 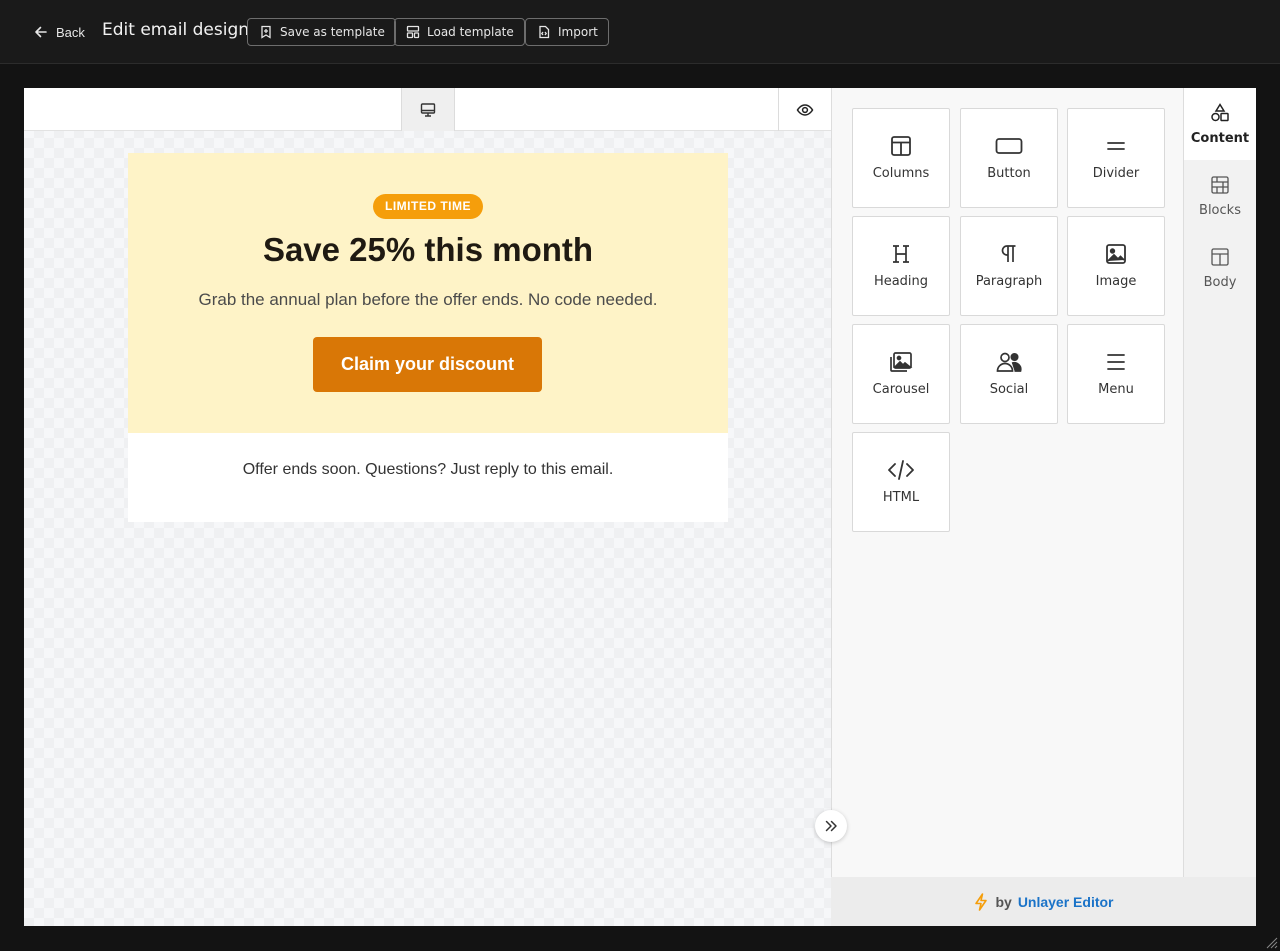 I want to click on chevrons-right-icon, so click(x=831, y=826).